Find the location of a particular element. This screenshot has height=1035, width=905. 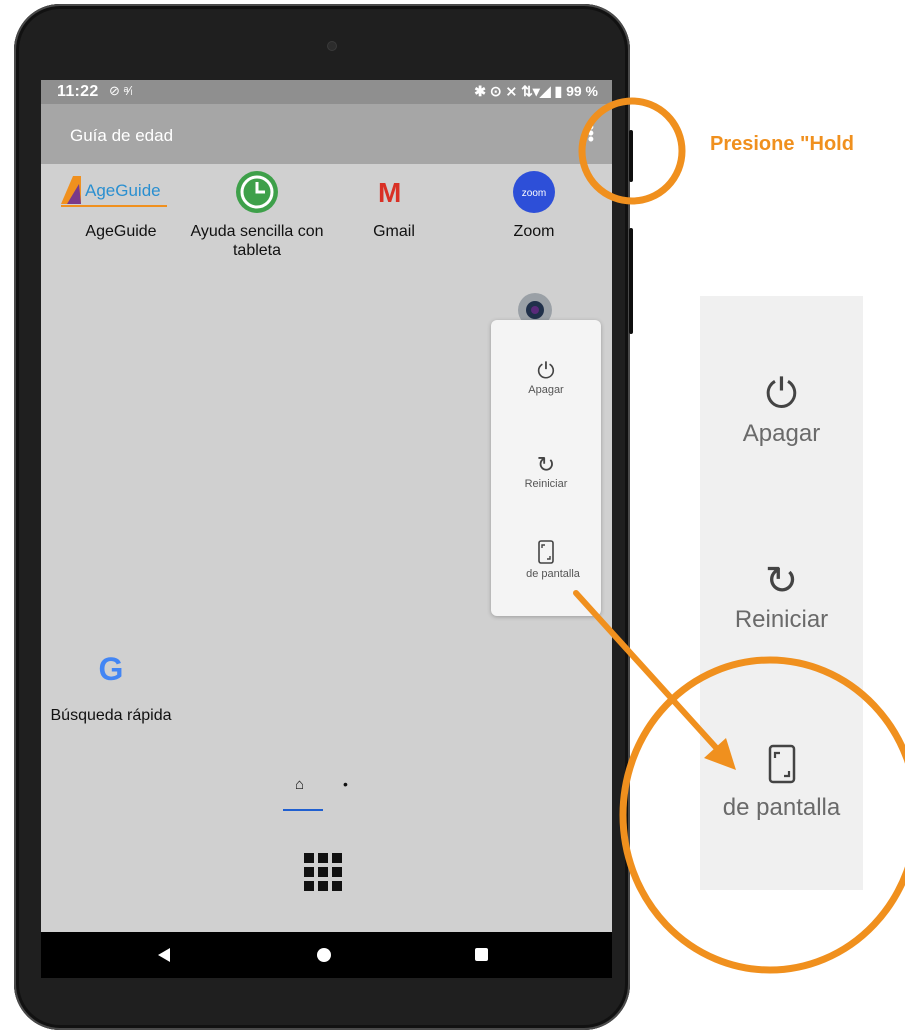

ageguide-logo-text: AgeGuide is located at coordinates (123, 190).